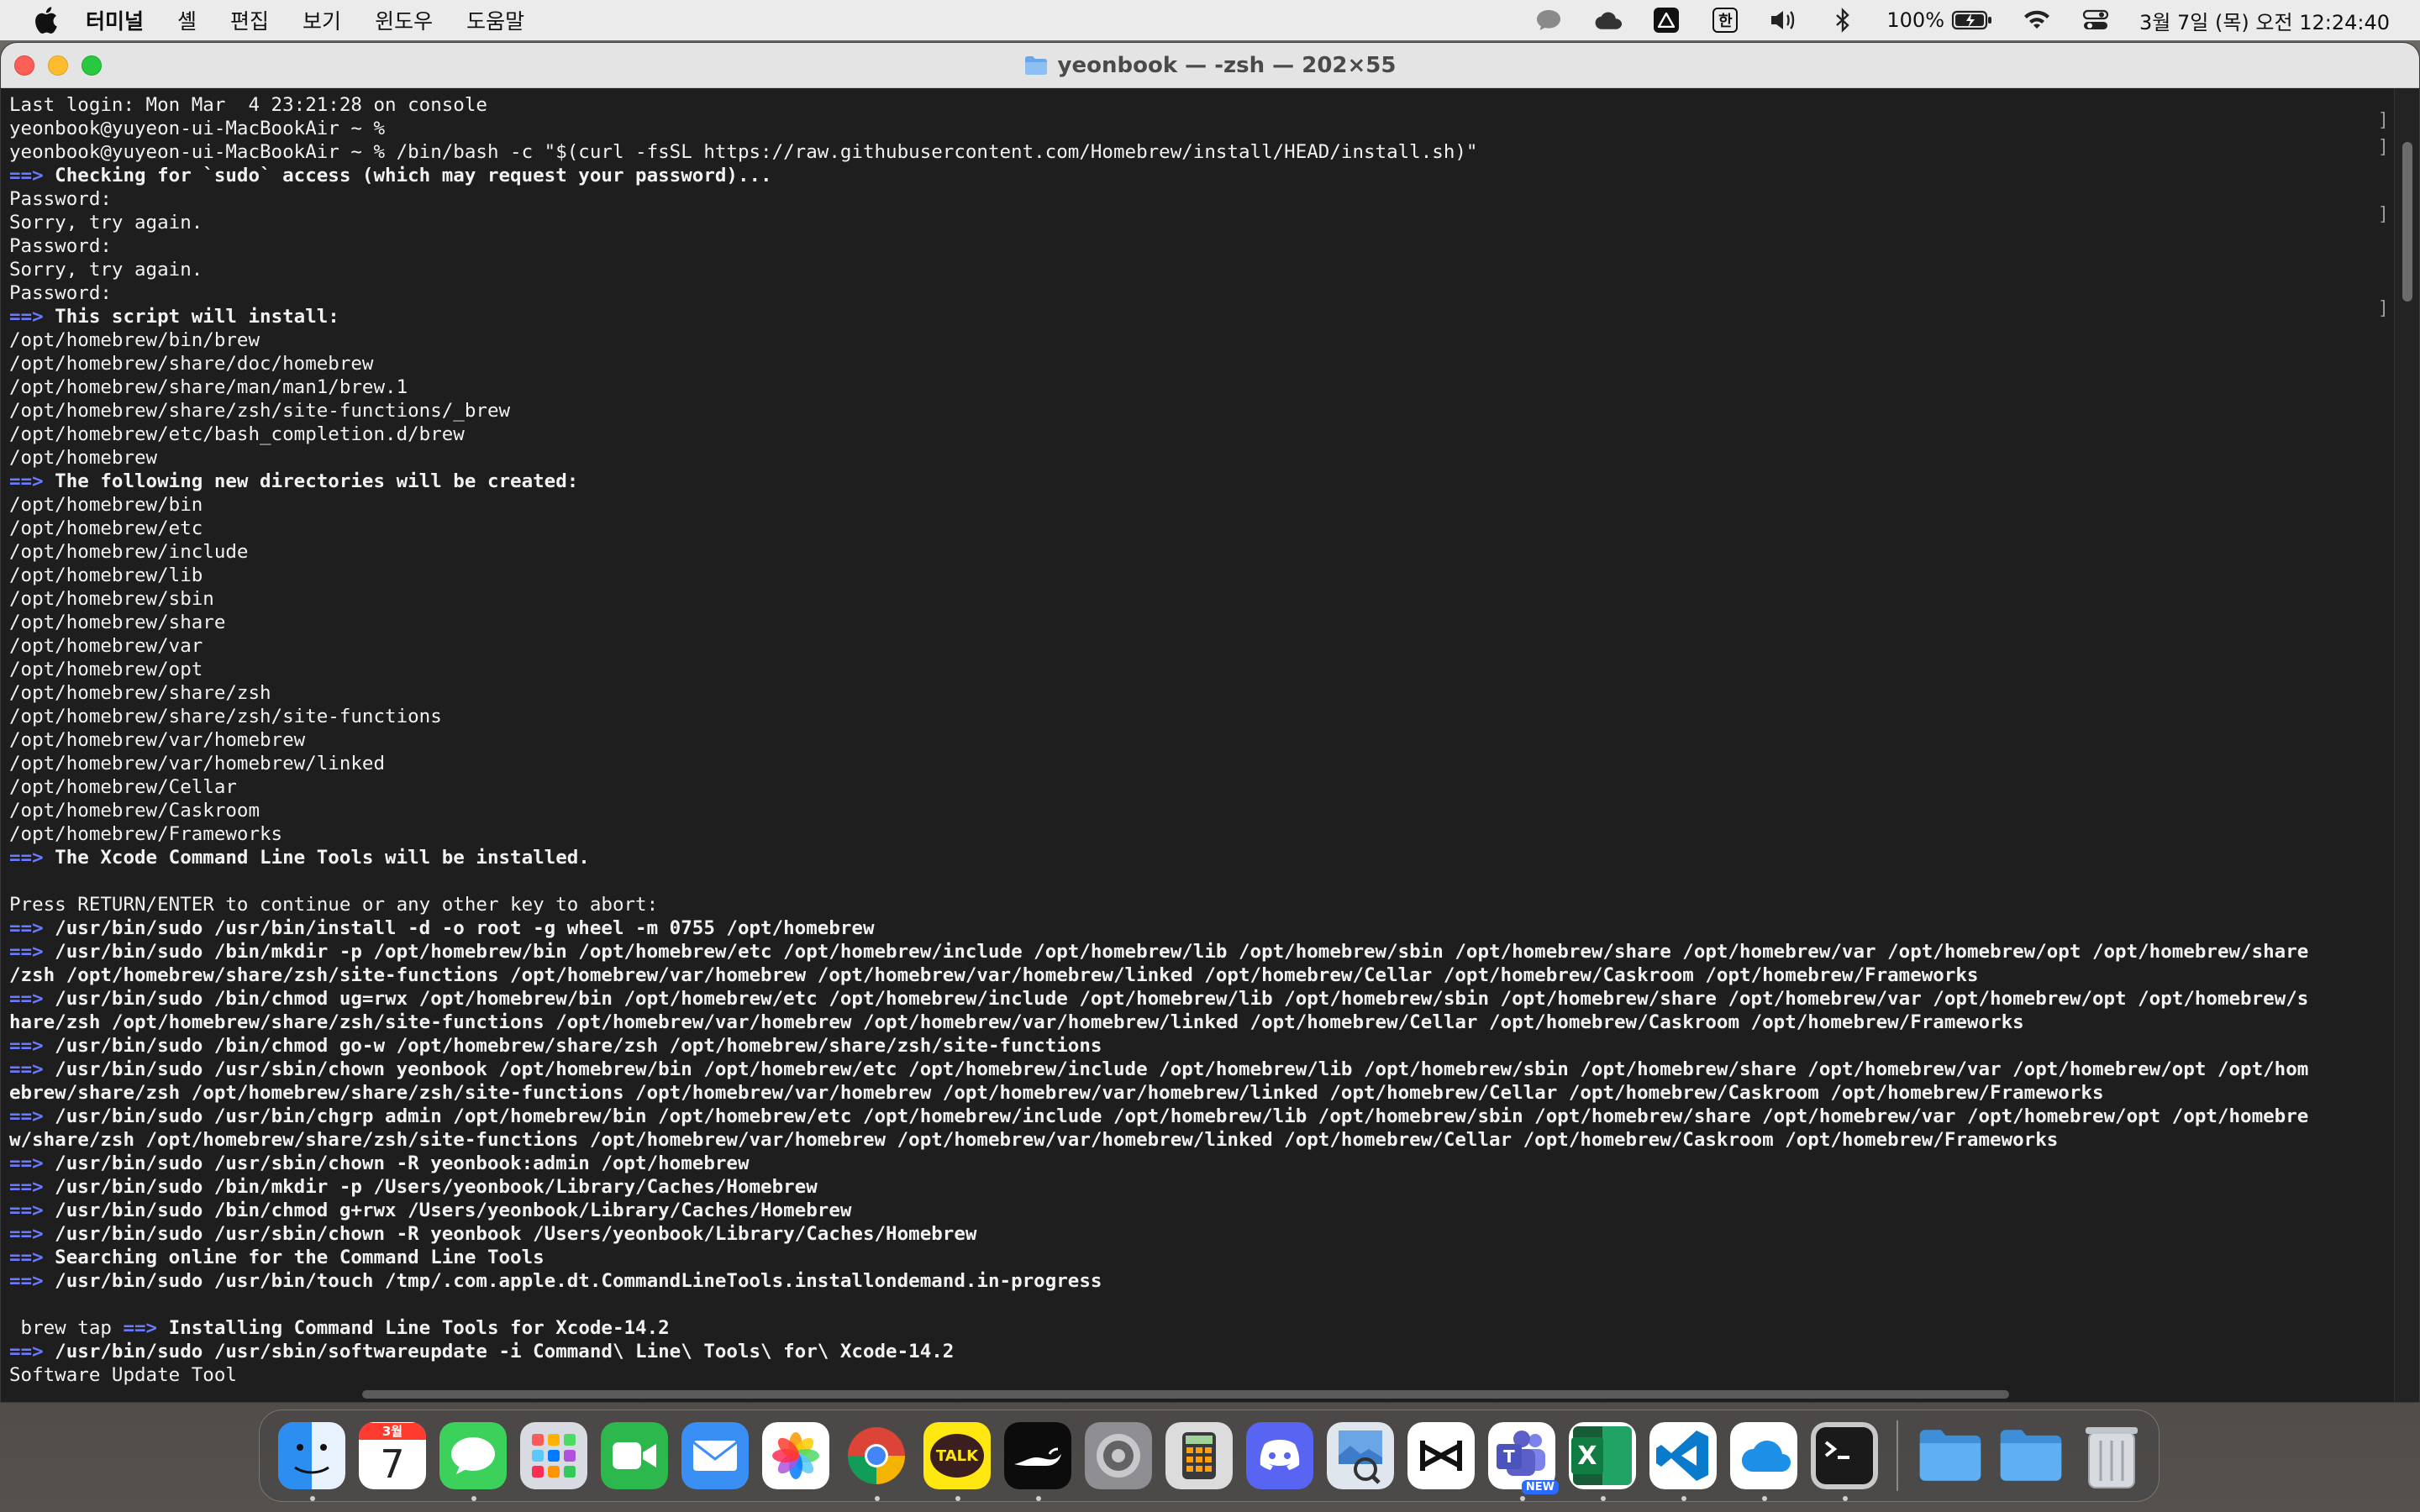 This screenshot has width=2420, height=1512. What do you see at coordinates (197, 128) in the screenshot?
I see `line-text: yeonbook@yuyeon-ui-MacBookAir ~ %` at bounding box center [197, 128].